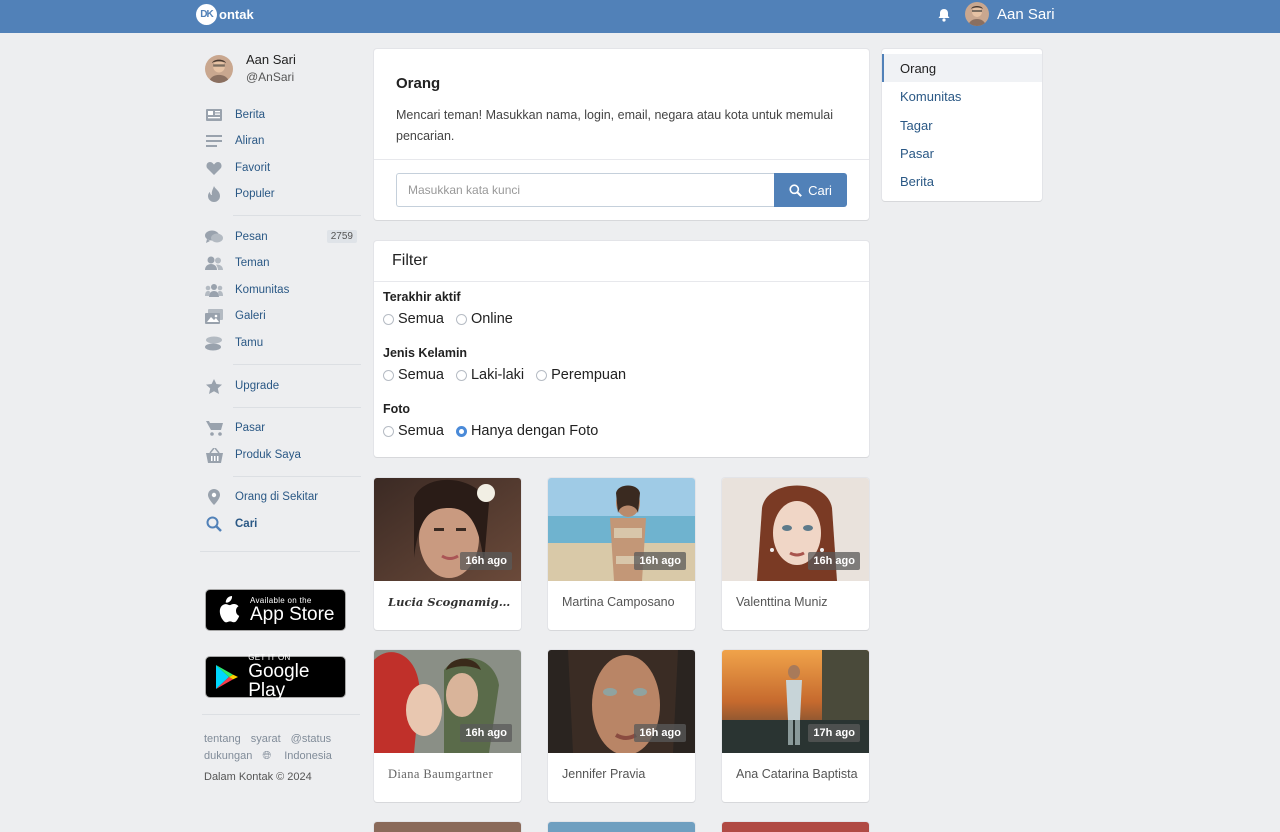 Image resolution: width=1280 pixels, height=832 pixels. What do you see at coordinates (450, 774) in the screenshot?
I see `person-name: Diana Baumgartner` at bounding box center [450, 774].